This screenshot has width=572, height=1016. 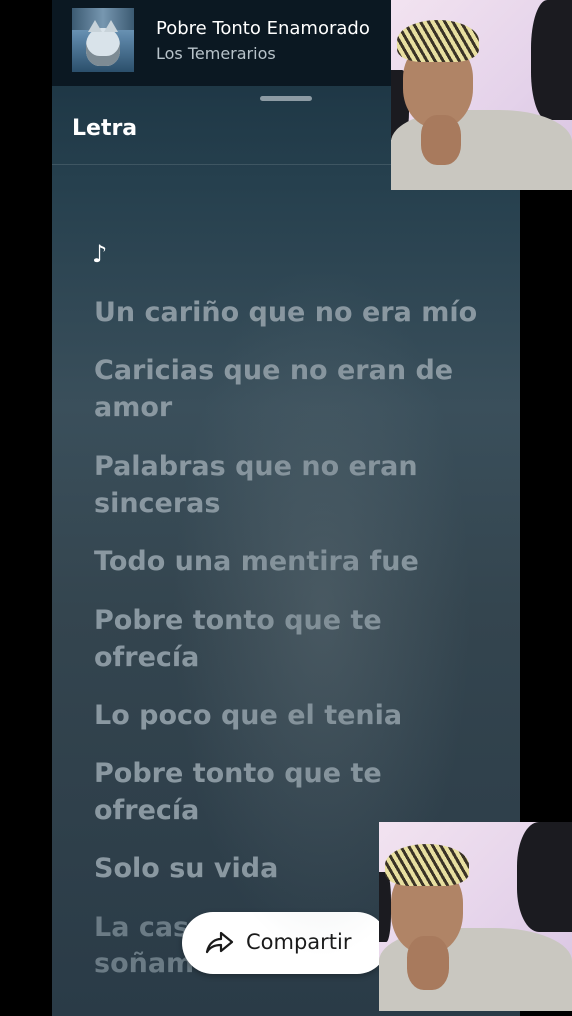 I want to click on lyric-line: Lo poco que el tenia, so click(x=248, y=715).